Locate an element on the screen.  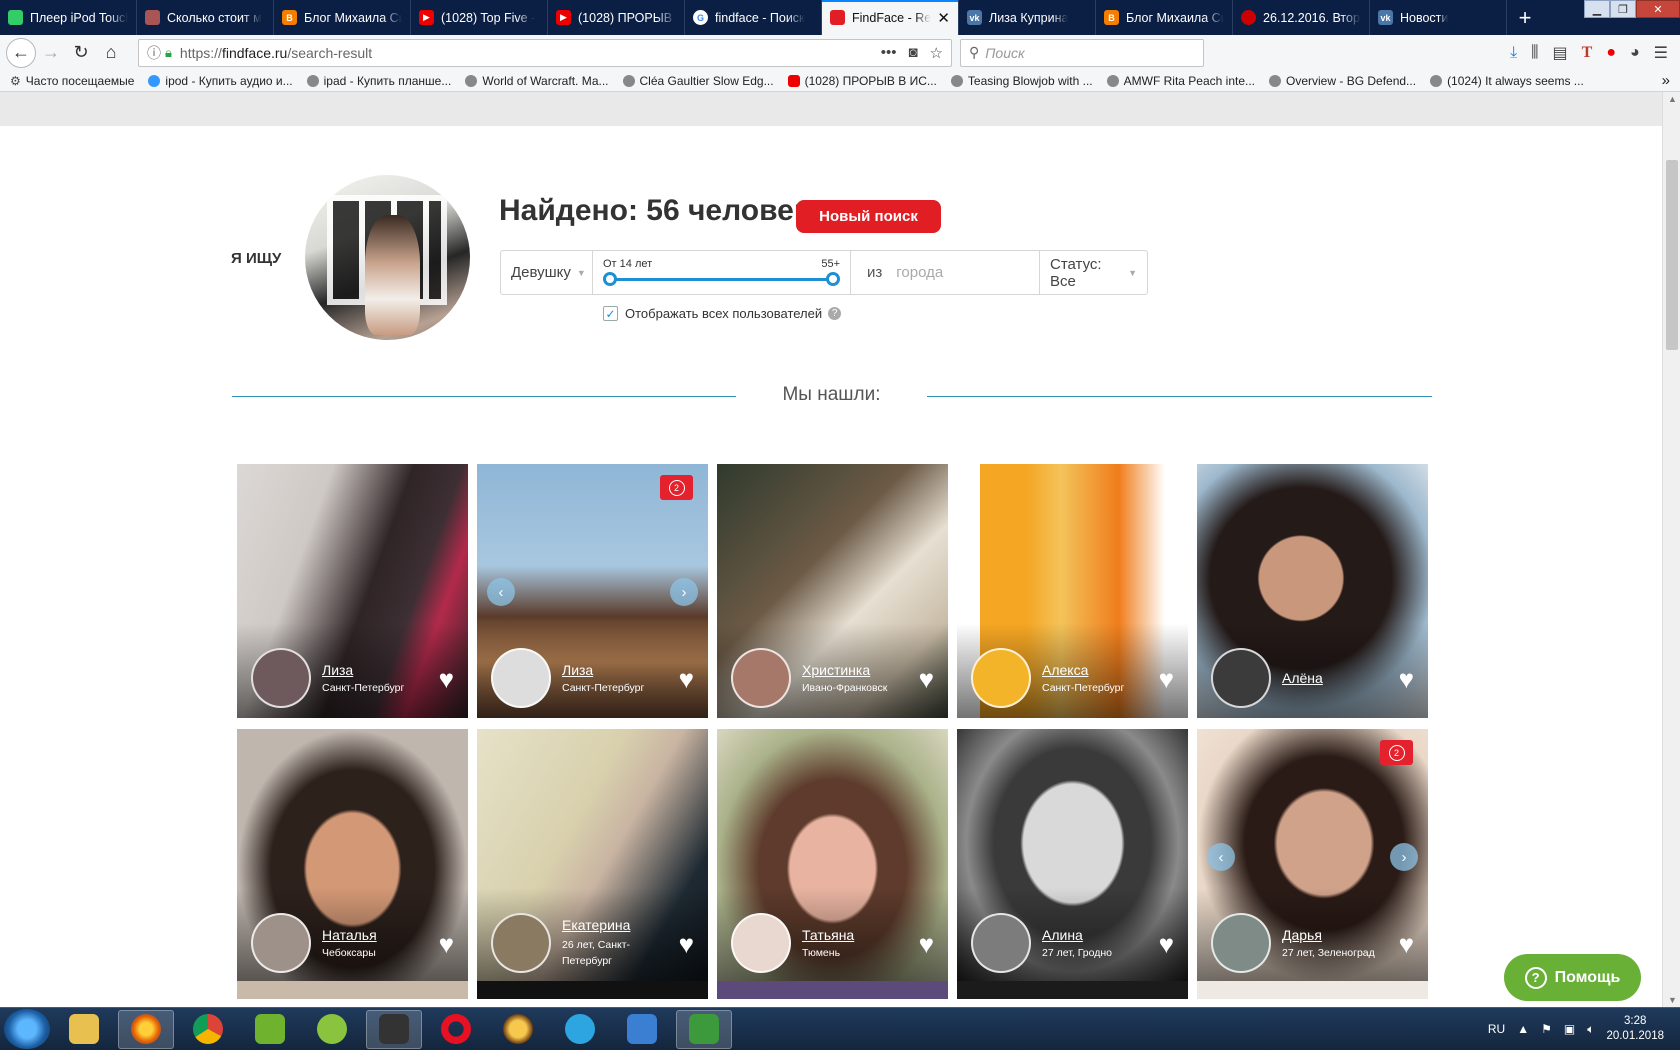
library-icon: ⫼ is located at coordinates (1534, 53).